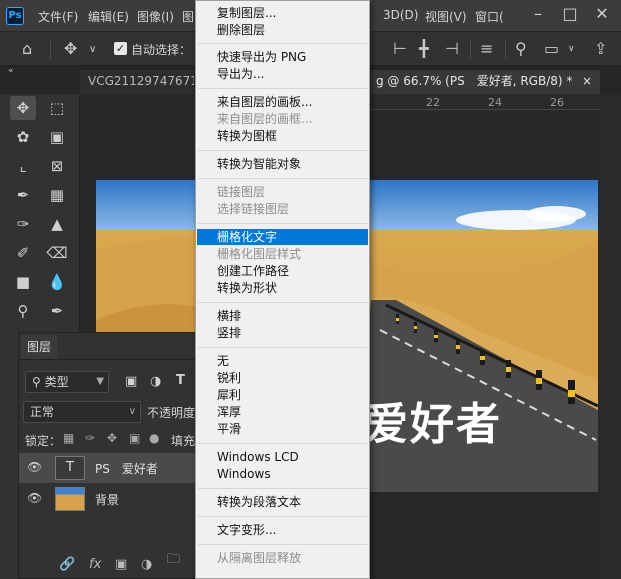 The width and height of the screenshot is (621, 579). What do you see at coordinates (489, 16) in the screenshot?
I see `menu-window: 窗口(` at bounding box center [489, 16].